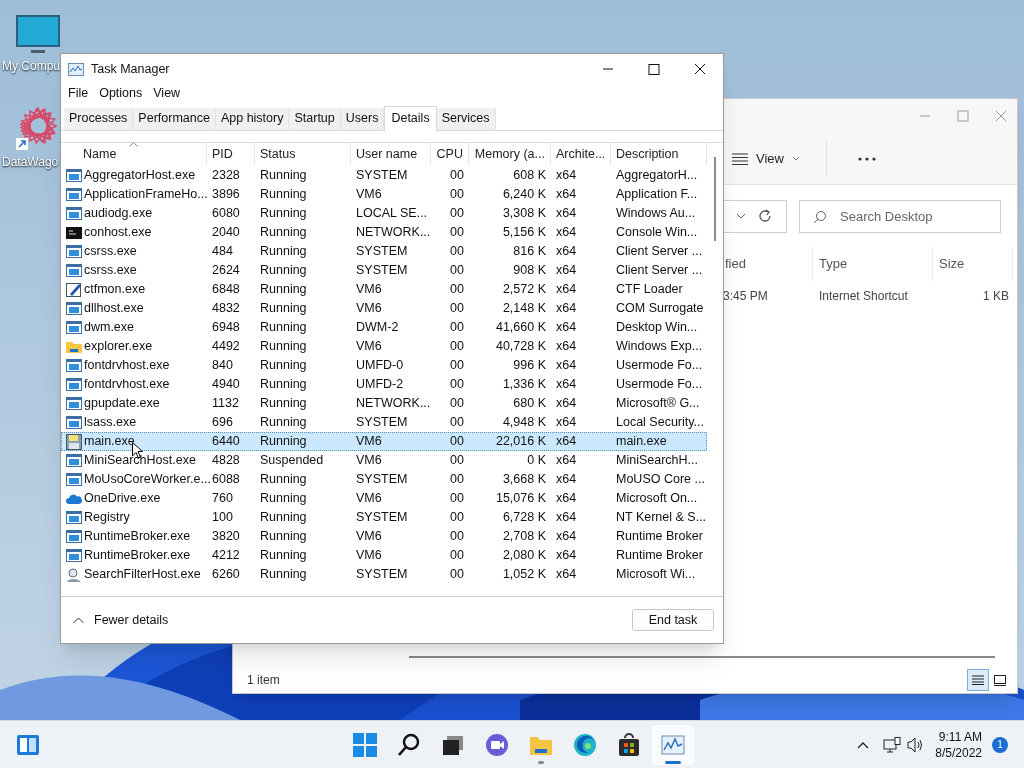  Describe the element at coordinates (174, 118) in the screenshot. I see `tab: Performance` at that location.